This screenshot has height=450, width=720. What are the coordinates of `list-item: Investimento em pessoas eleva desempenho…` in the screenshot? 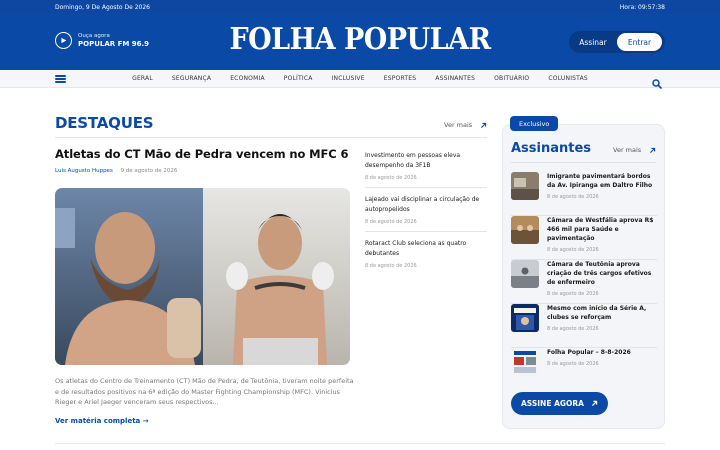 It's located at (426, 169).